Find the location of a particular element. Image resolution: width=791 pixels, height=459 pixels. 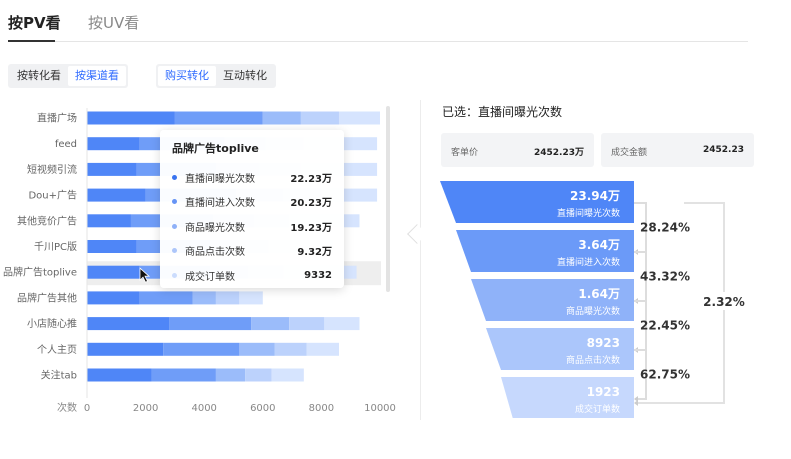

step-conversion-rate: 28.24% is located at coordinates (665, 228).